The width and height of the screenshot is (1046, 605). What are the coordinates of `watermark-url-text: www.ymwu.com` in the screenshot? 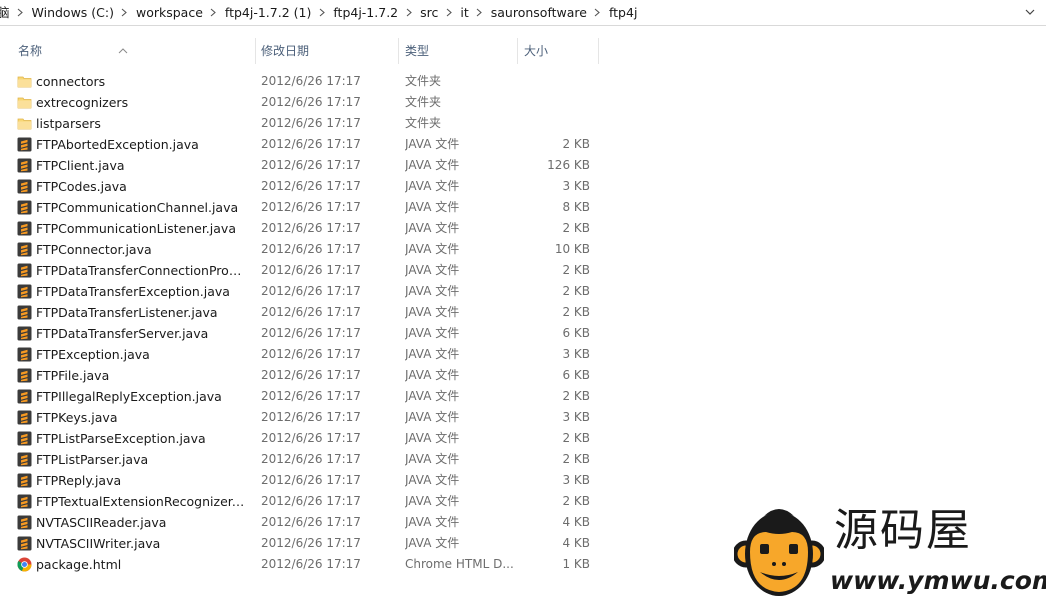 It's located at (938, 580).